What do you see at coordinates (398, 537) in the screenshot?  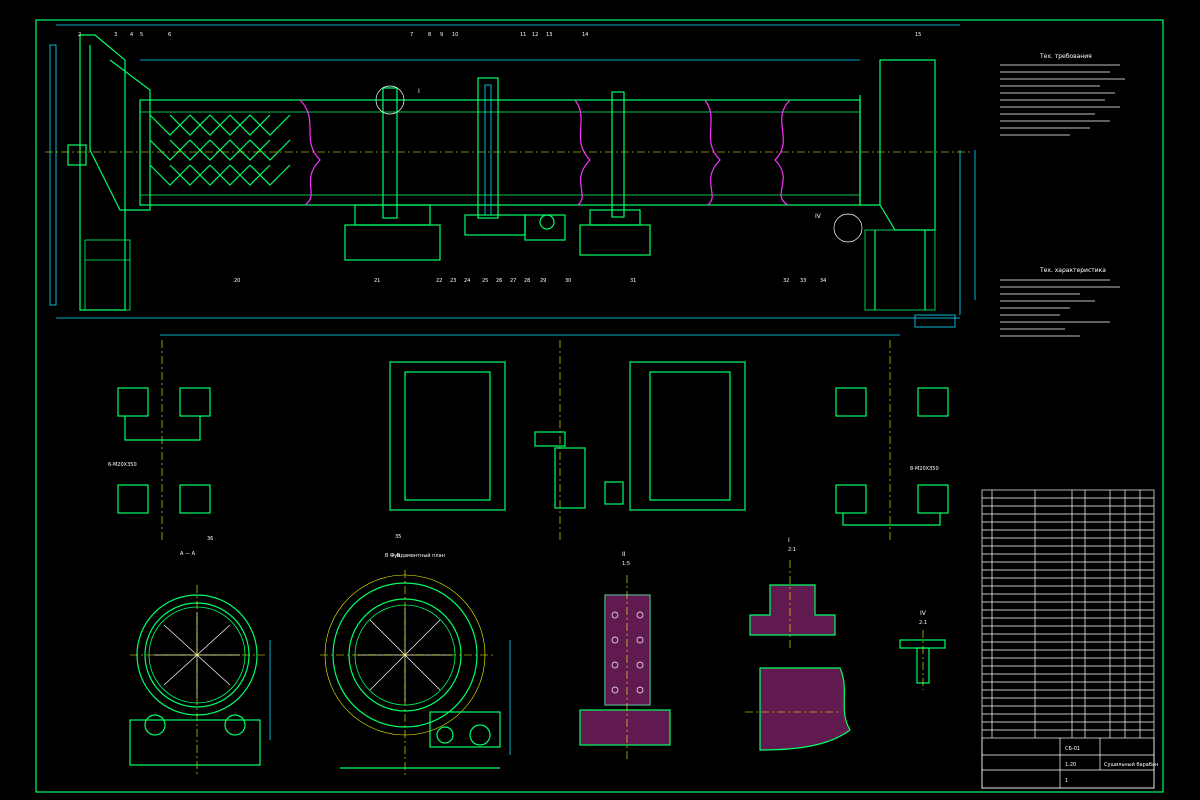 I see `part-no-35: 35` at bounding box center [398, 537].